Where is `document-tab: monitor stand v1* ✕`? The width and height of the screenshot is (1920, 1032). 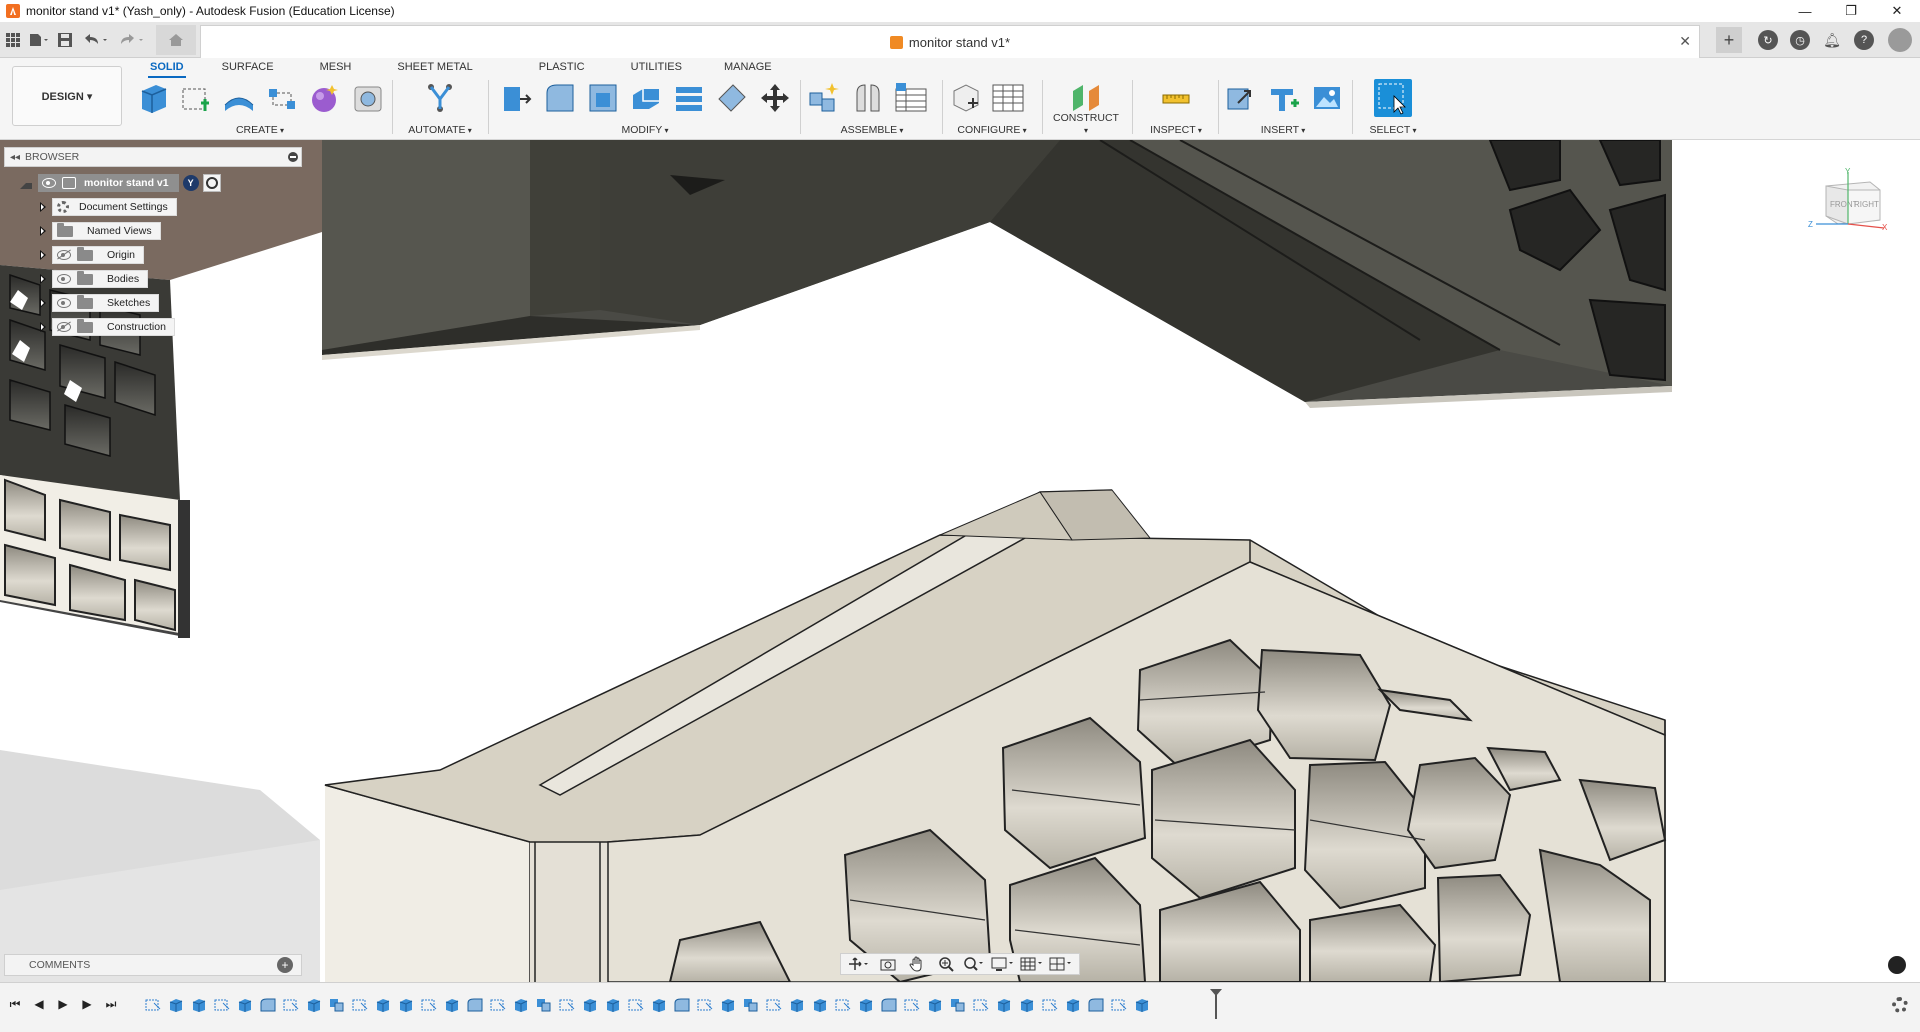
document-tab: monitor stand v1* ✕ is located at coordinates (950, 41).